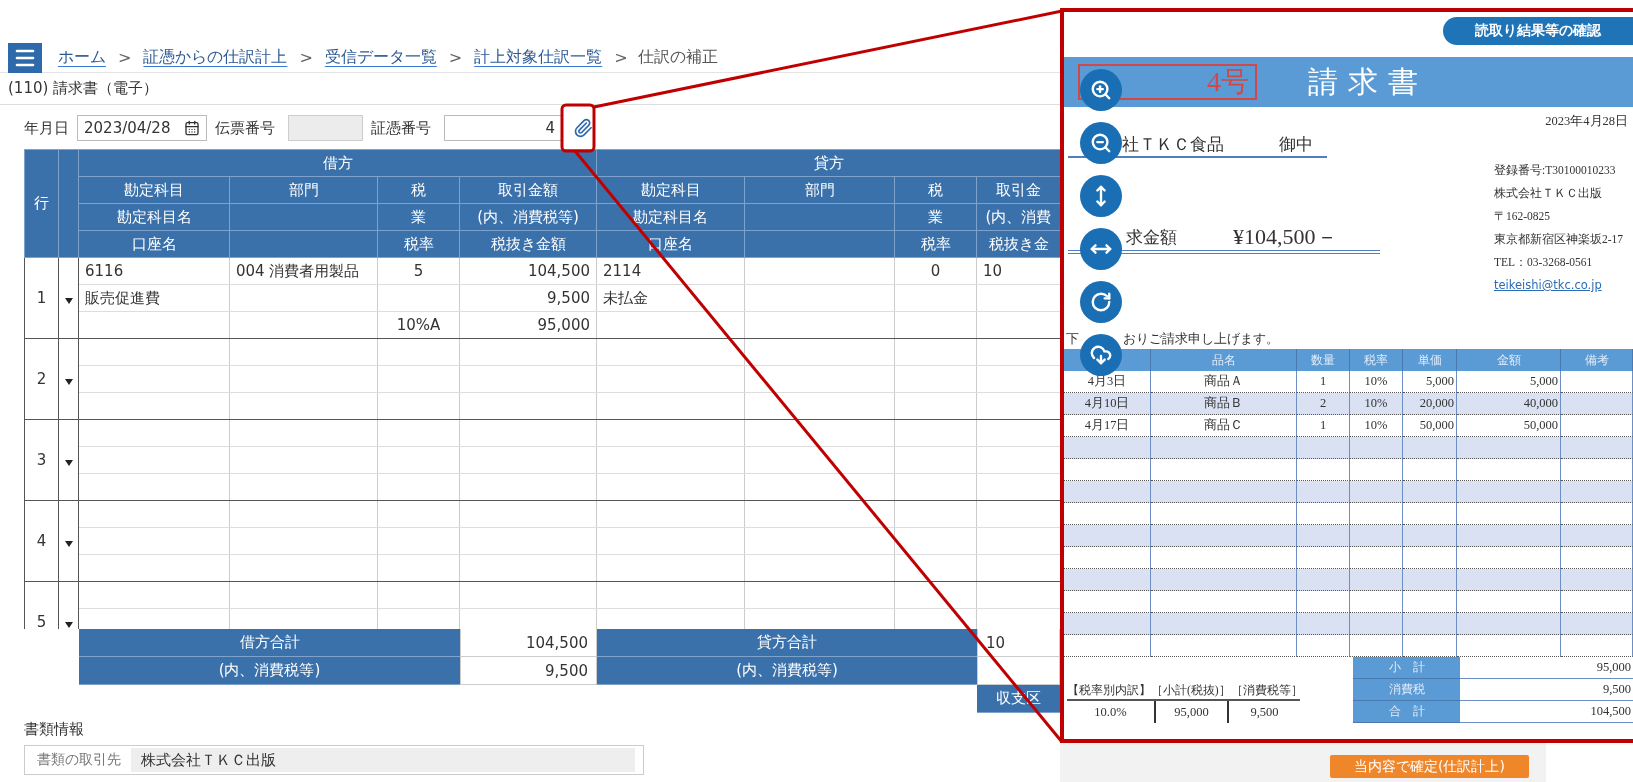 The height and width of the screenshot is (782, 1633). What do you see at coordinates (1548, 288) in the screenshot?
I see `email-link: teikeishi@tkc.co.jp` at bounding box center [1548, 288].